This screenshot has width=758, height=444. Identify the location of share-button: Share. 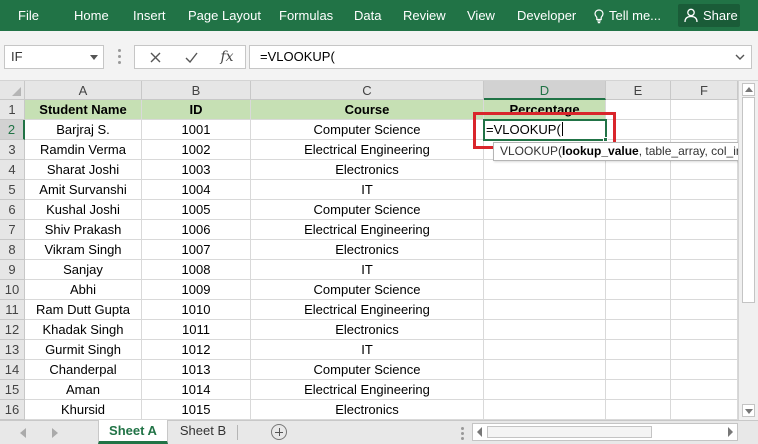
(709, 15).